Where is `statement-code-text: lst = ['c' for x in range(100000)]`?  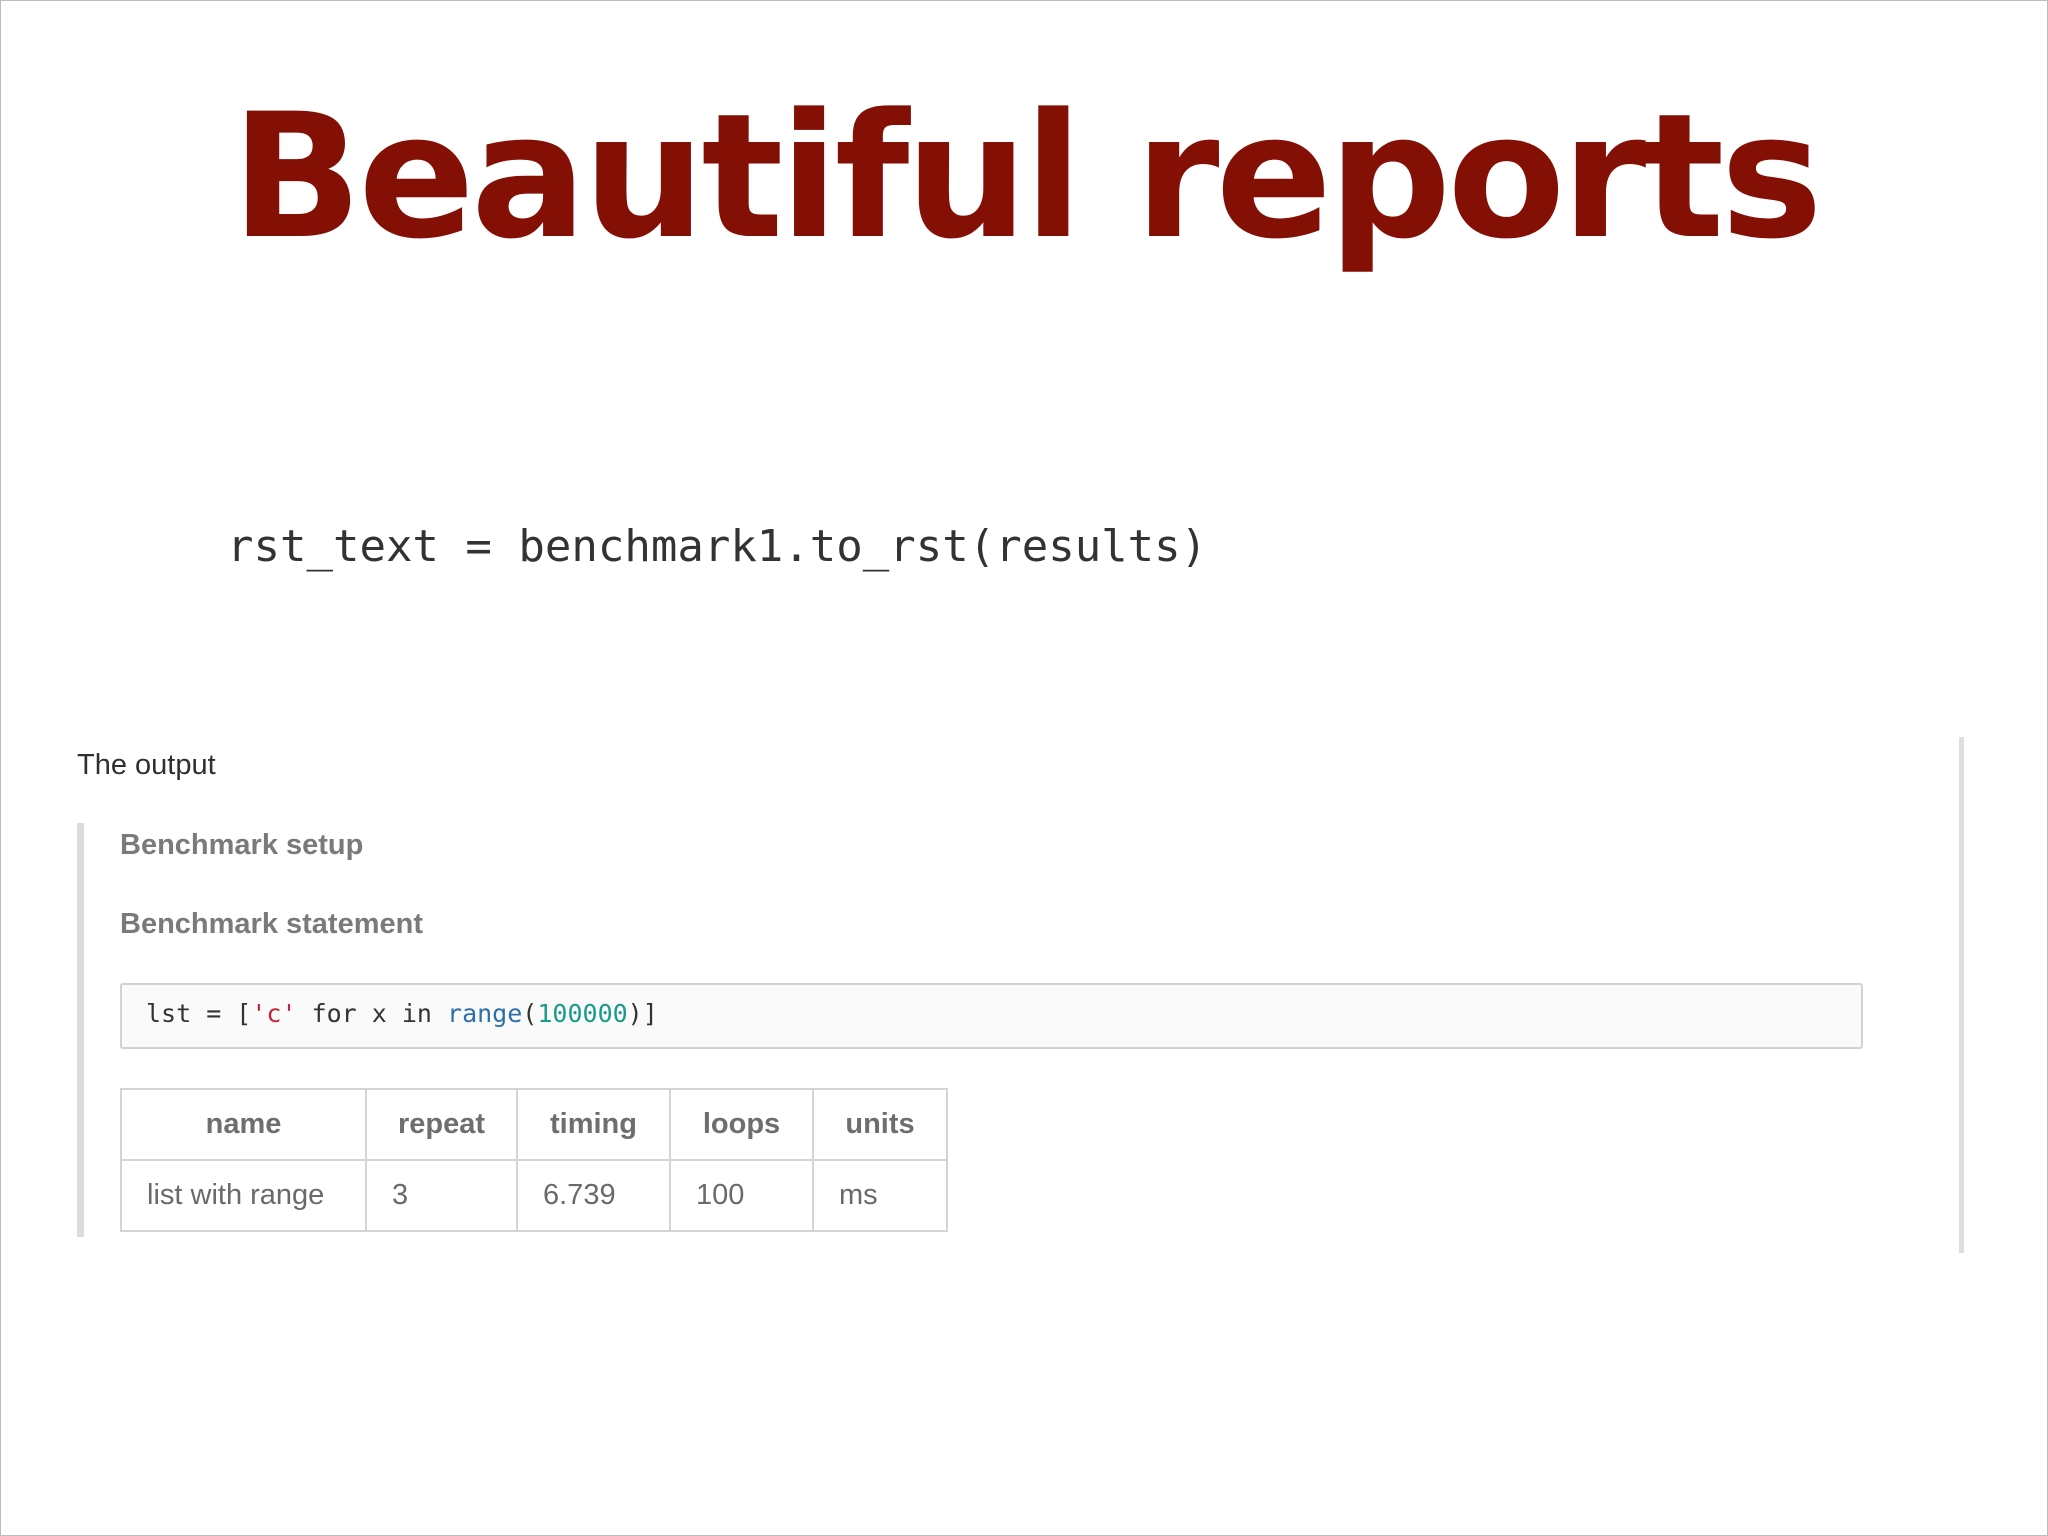 statement-code-text: lst = ['c' for x in range(100000)] is located at coordinates (402, 1013).